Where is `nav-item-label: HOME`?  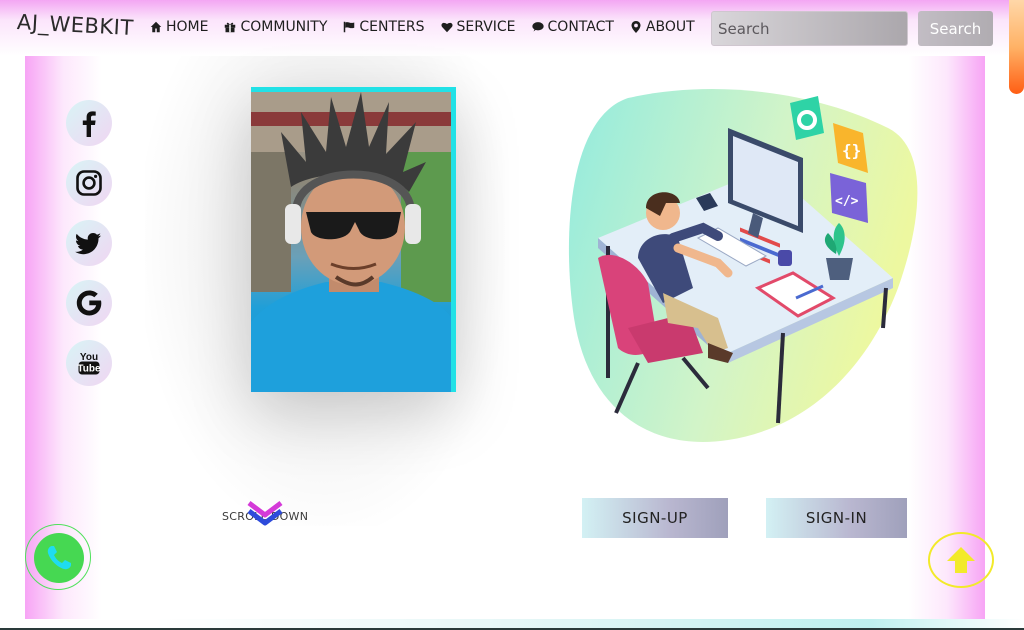
nav-item-label: HOME is located at coordinates (187, 27).